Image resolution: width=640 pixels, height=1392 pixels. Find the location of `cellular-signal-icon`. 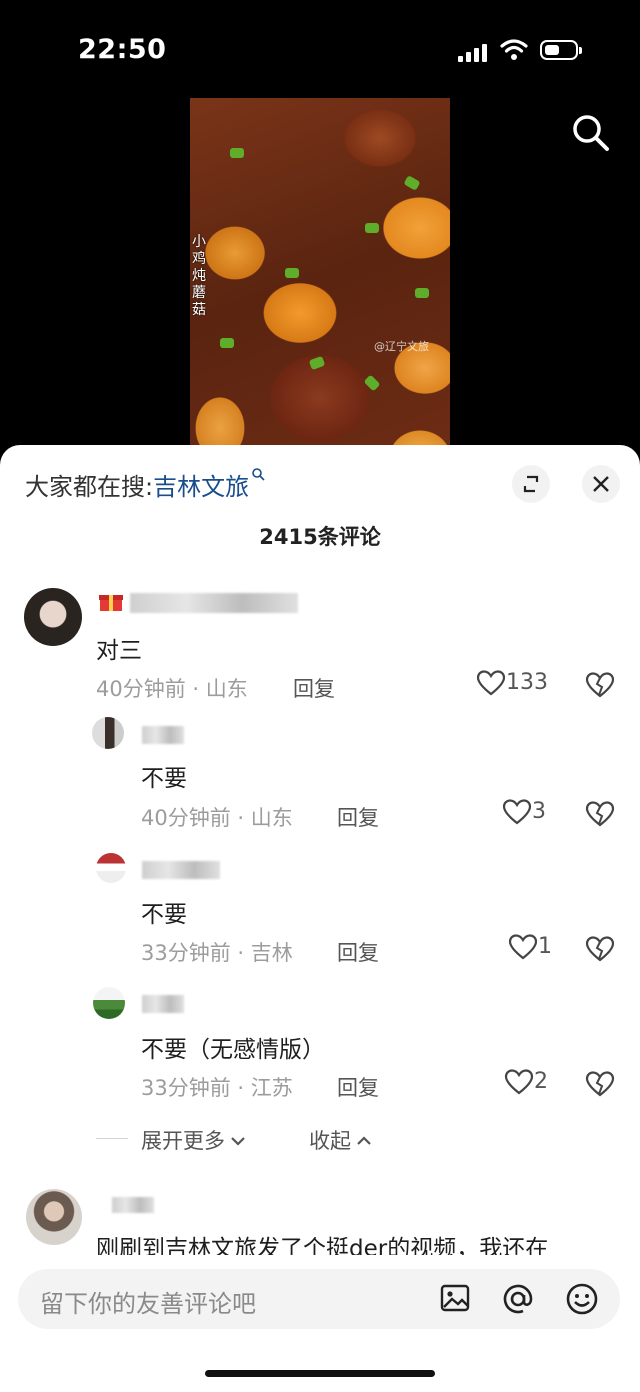

cellular-signal-icon is located at coordinates (474, 52).